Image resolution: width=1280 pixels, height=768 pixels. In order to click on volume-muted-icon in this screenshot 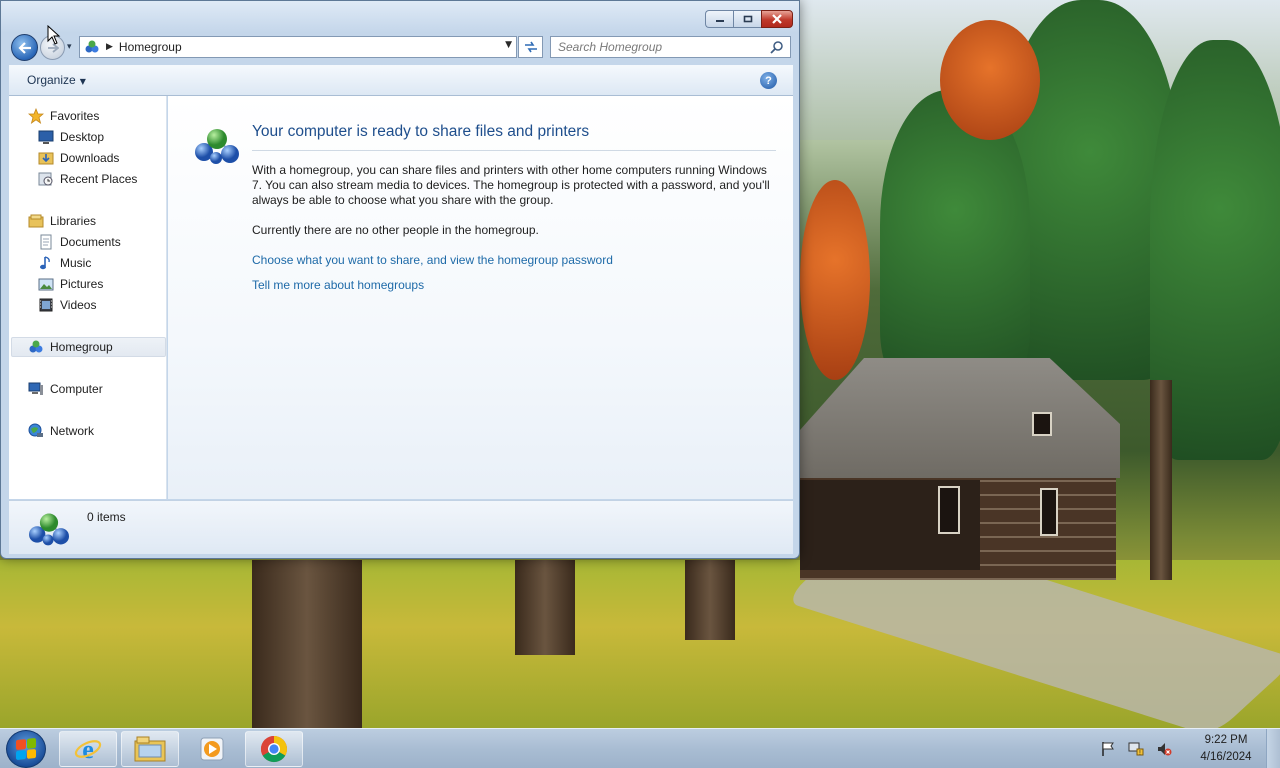, I will do `click(1164, 749)`.